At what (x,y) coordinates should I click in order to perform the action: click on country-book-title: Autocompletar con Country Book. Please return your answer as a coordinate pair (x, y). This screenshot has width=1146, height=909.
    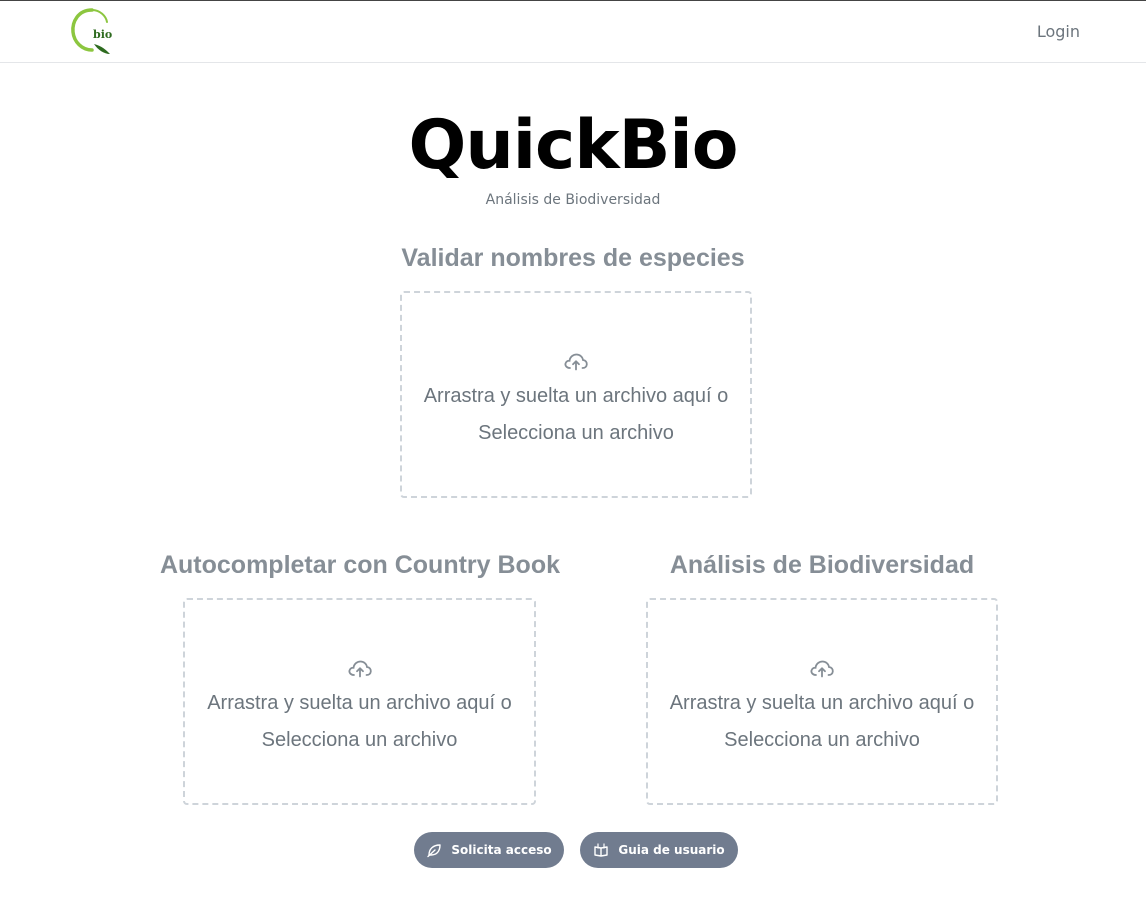
    Looking at the image, I should click on (359, 565).